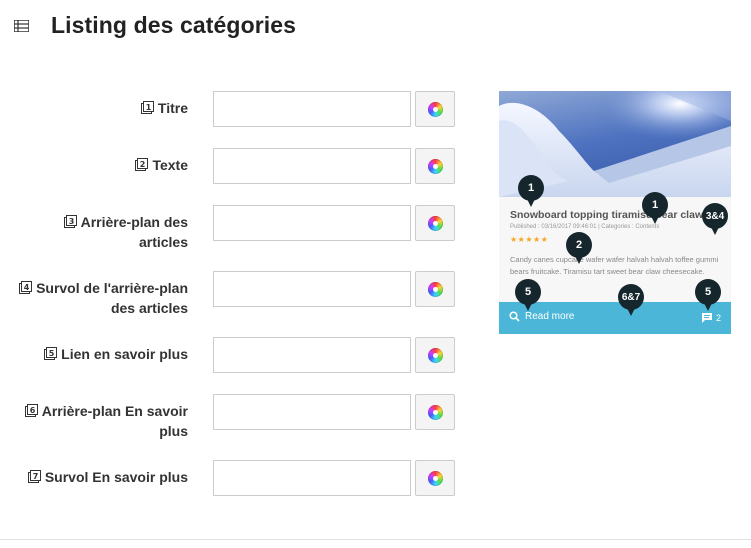 The width and height of the screenshot is (751, 548). I want to click on annotation-pin-3-4: 3&4, so click(715, 219).